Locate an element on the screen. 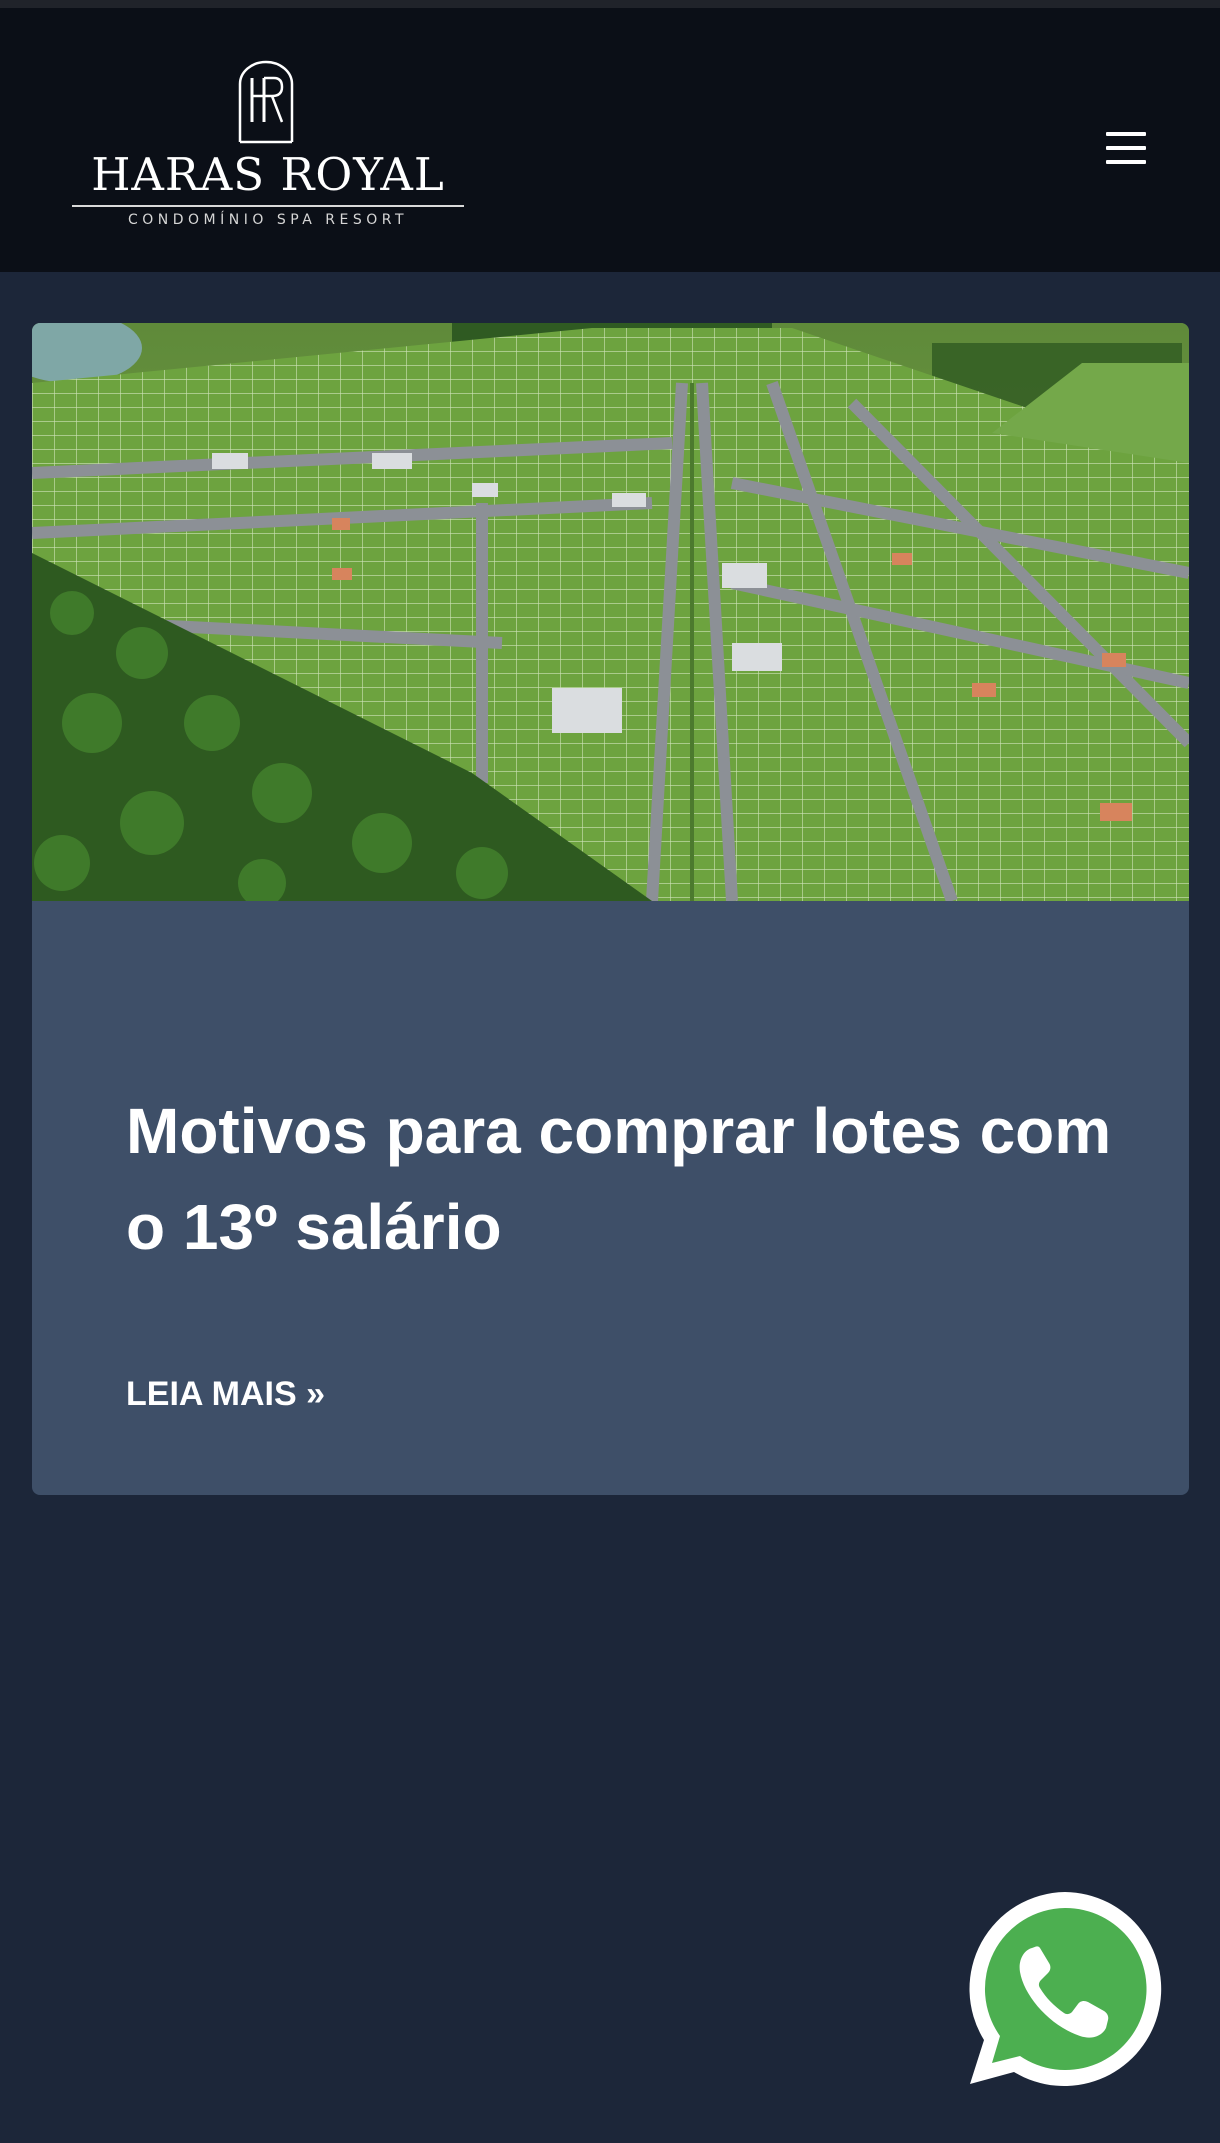  logo-tagline: CONDOMÍNIO SPA RESORT is located at coordinates (268, 220).